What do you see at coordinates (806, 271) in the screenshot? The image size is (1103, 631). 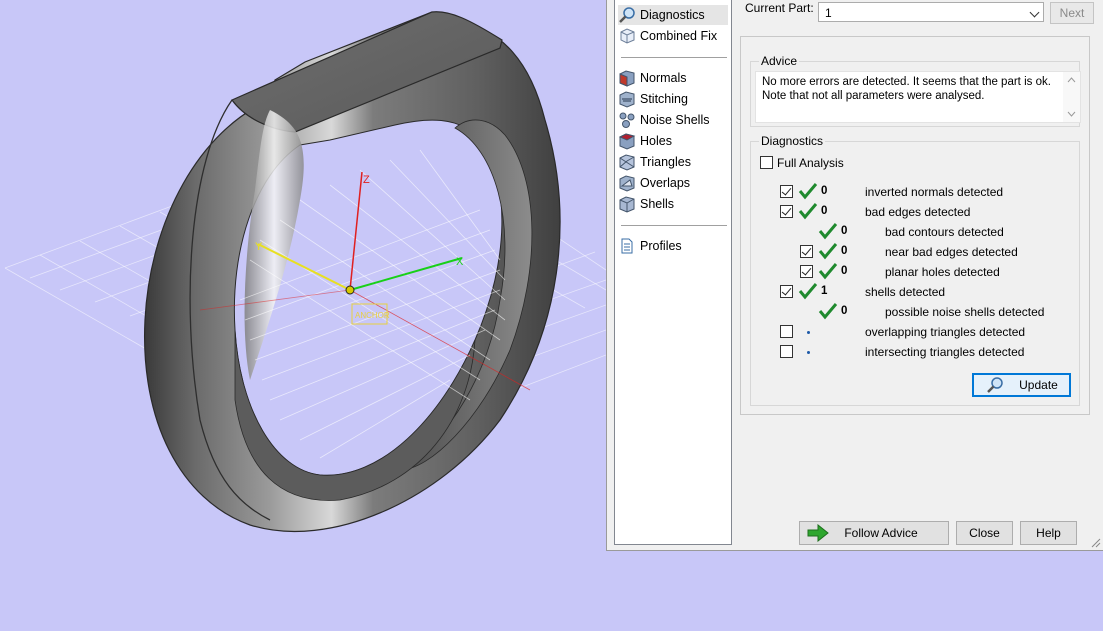 I see `planar-holes-checkbox` at bounding box center [806, 271].